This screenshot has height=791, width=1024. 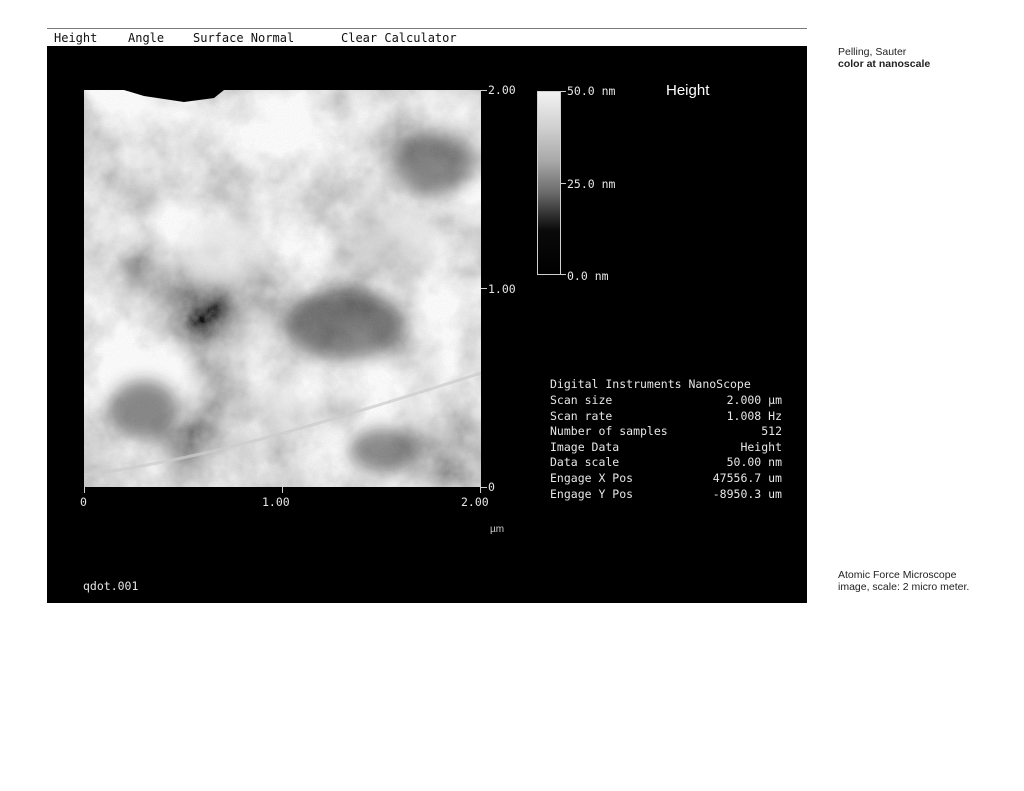 I want to click on info-label: Engage Y Pos, so click(x=592, y=493).